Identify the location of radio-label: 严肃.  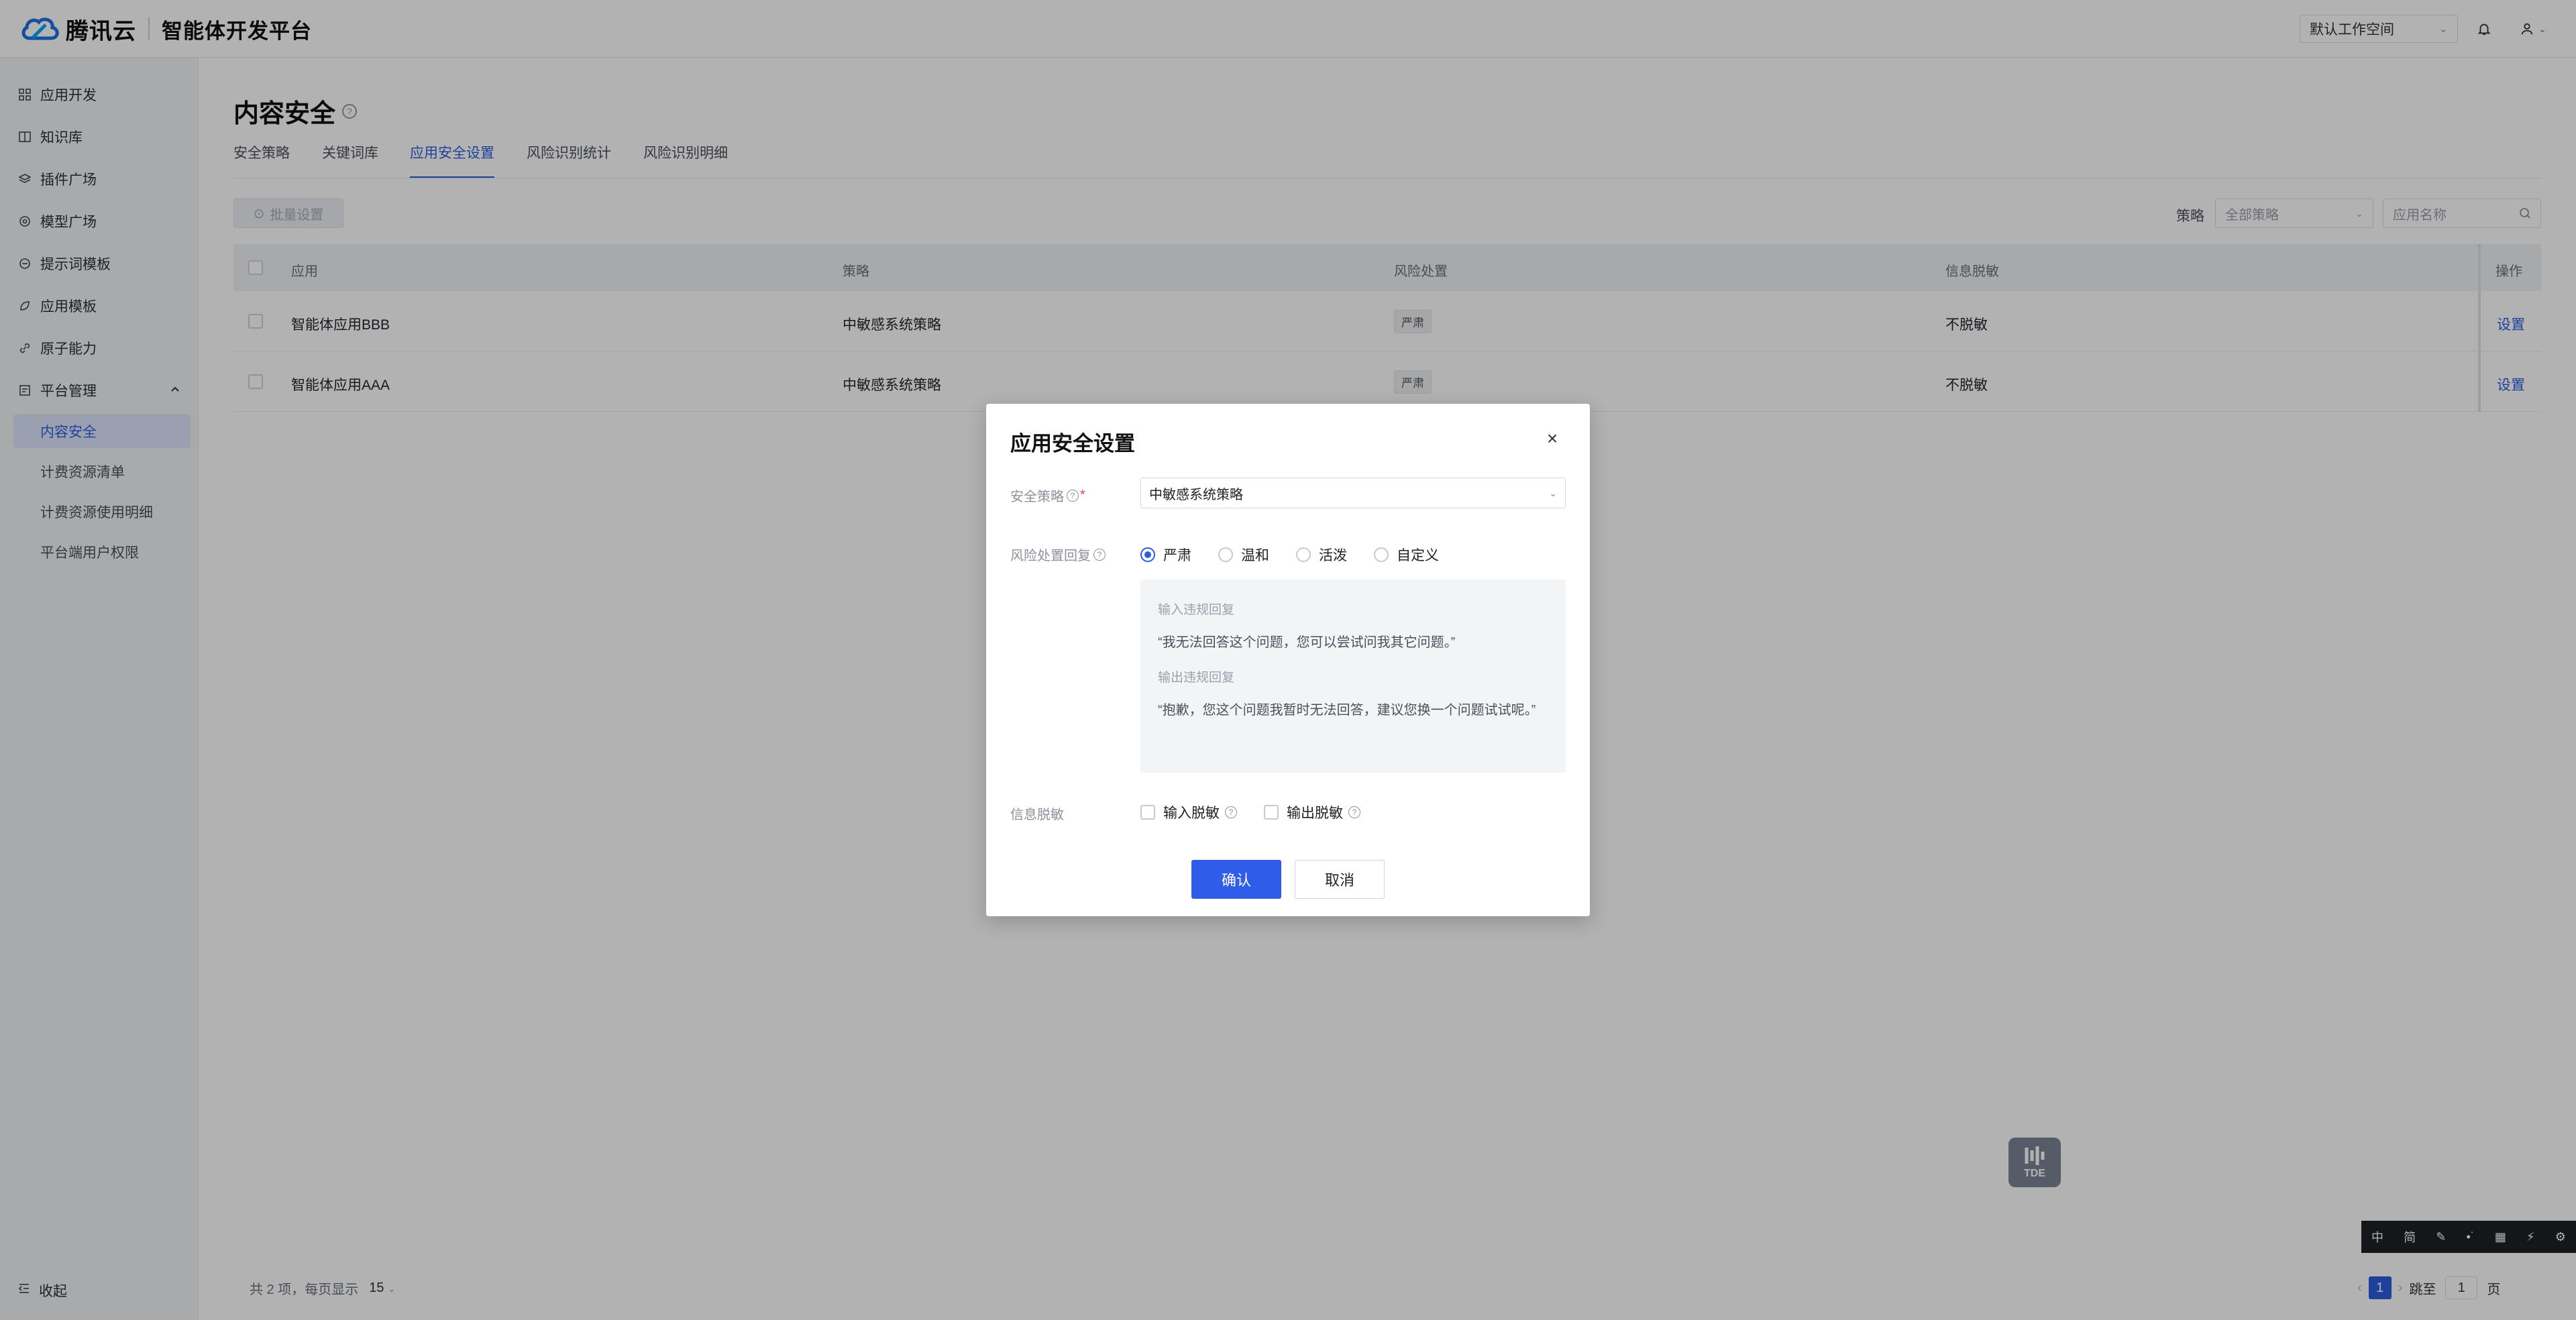
(1177, 556).